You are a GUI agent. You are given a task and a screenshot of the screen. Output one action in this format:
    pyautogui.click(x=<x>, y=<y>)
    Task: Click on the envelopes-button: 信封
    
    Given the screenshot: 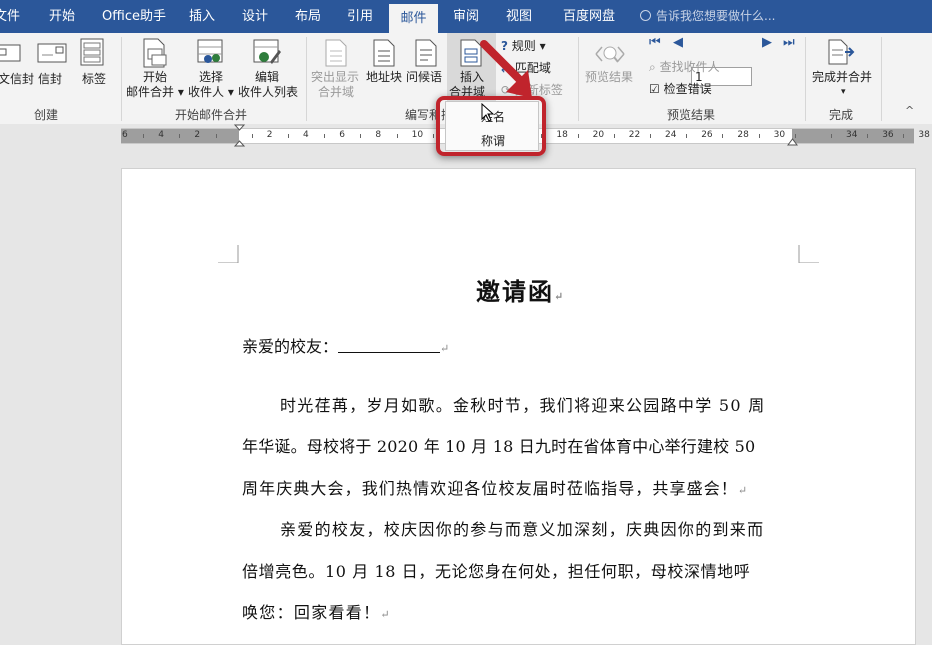 What is the action you would take?
    pyautogui.click(x=50, y=79)
    